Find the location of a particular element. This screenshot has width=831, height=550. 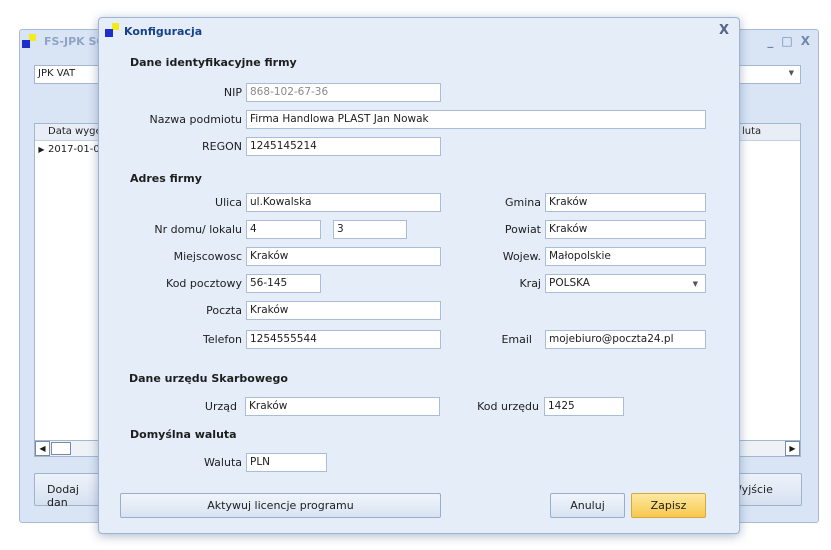

tax-office-field: Kraków is located at coordinates (342, 406).